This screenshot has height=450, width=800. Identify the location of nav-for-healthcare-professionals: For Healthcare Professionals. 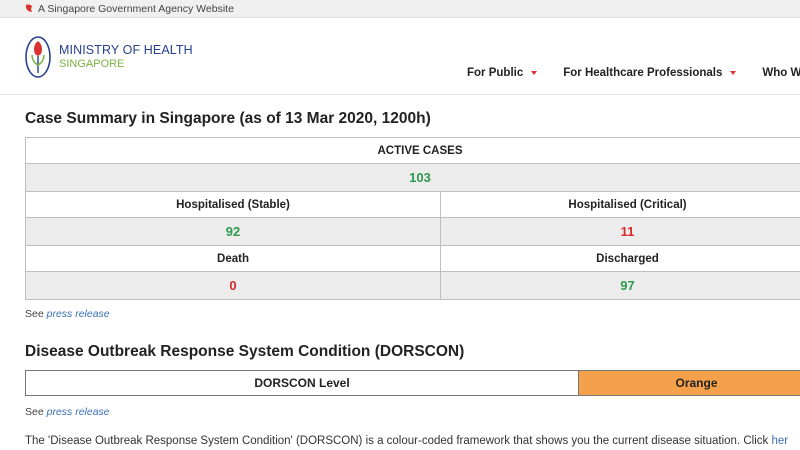
(650, 73).